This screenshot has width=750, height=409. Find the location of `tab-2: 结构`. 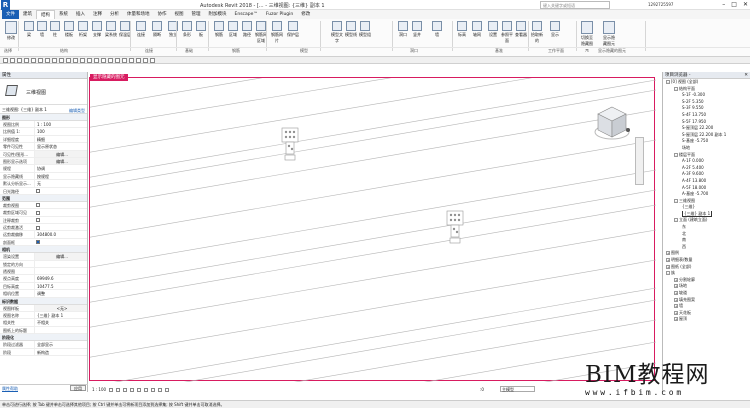

tab-2: 结构 is located at coordinates (45, 14).